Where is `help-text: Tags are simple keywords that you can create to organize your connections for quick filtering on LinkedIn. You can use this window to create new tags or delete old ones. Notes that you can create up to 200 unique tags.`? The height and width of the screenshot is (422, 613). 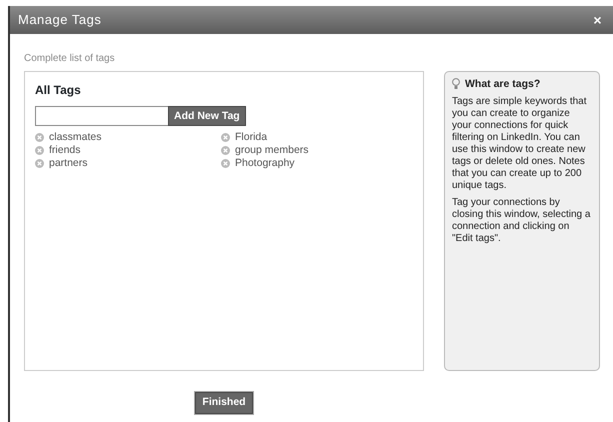
help-text: Tags are simple keywords that you can create to organize your connections for quick filtering on LinkedIn. You can use this window to create new tags or delete old ones. Notes that you can create up to 200 unique tags. is located at coordinates (520, 144).